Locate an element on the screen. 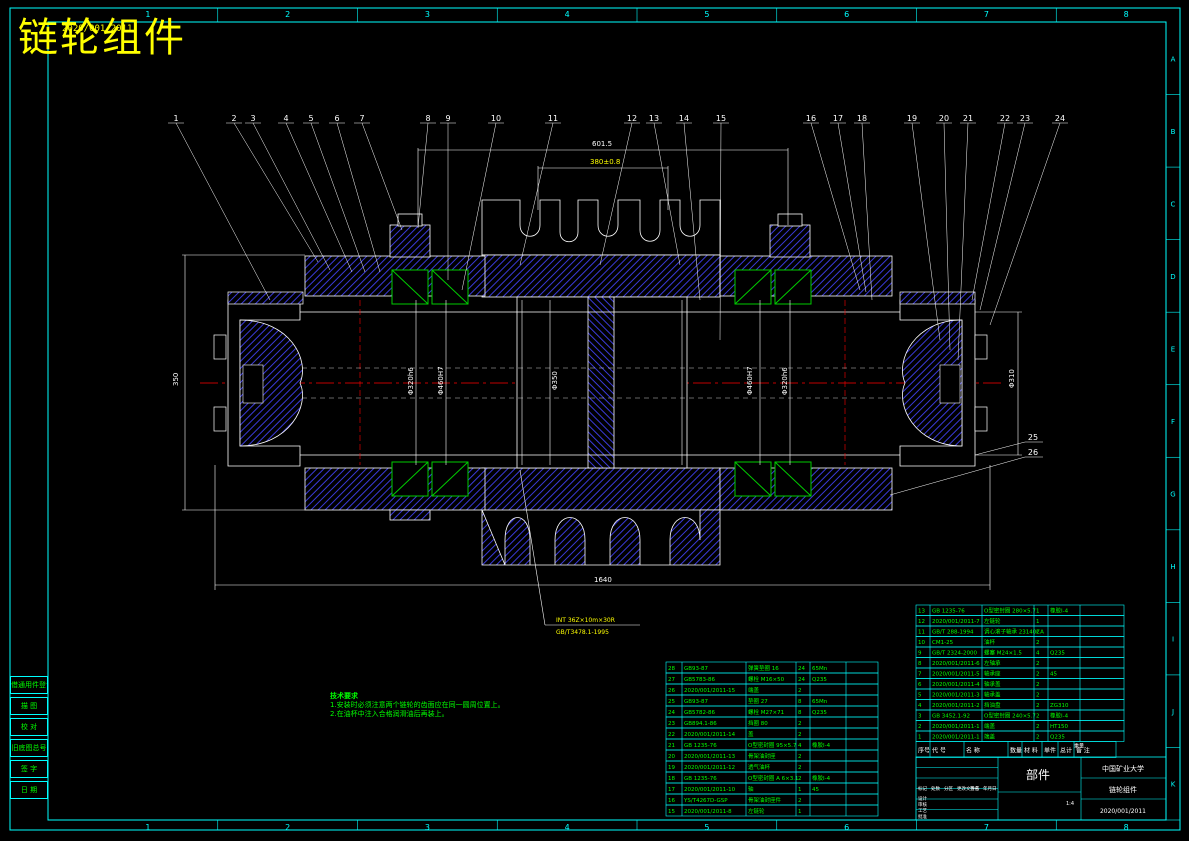  side-table-cell-0: 借通用件登记 is located at coordinates (29, 685).